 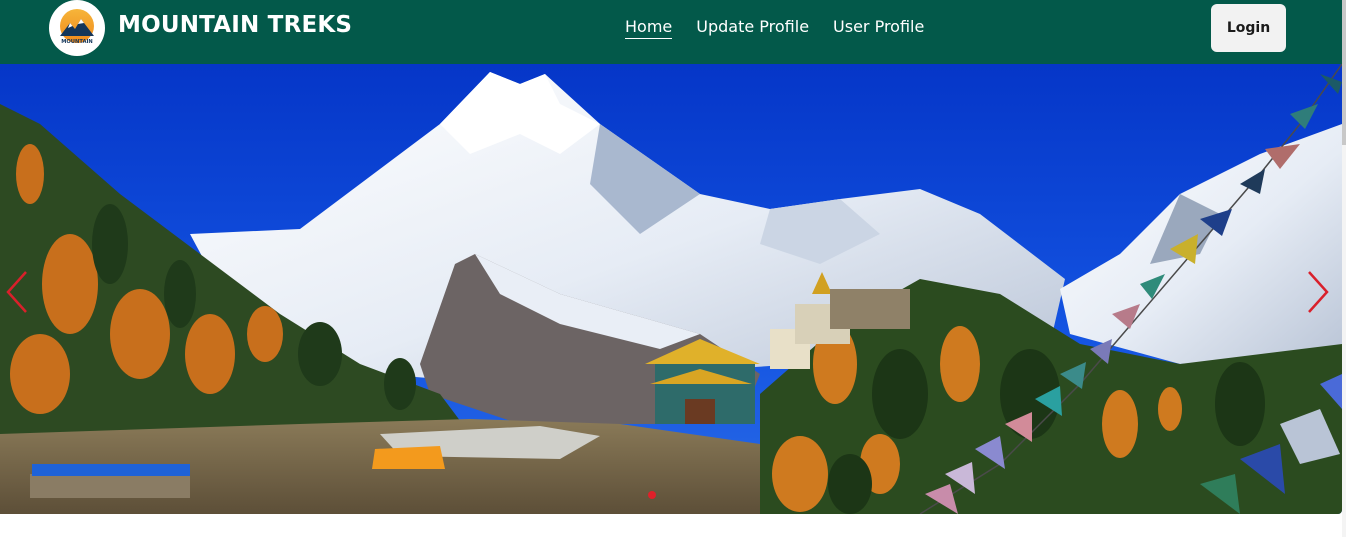 I want to click on svg-text: MOUNTAIN, so click(x=77, y=42).